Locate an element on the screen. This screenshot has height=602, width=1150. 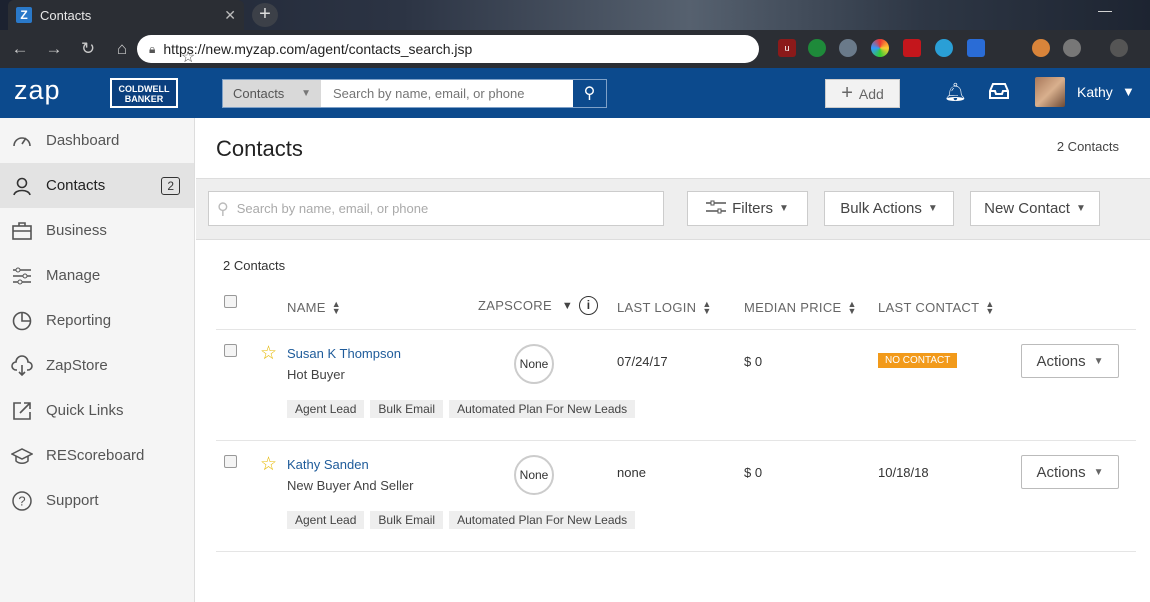
sidebar-item-quick-links: Quick Links is located at coordinates (97, 410).